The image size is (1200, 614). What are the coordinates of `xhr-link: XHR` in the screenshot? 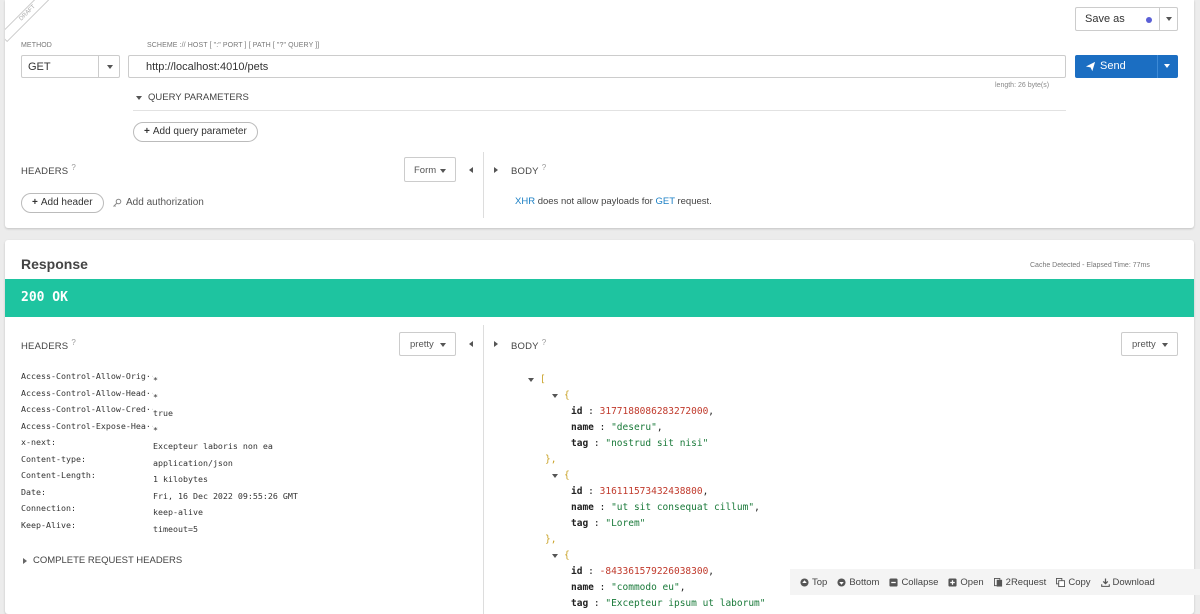 It's located at (525, 201).